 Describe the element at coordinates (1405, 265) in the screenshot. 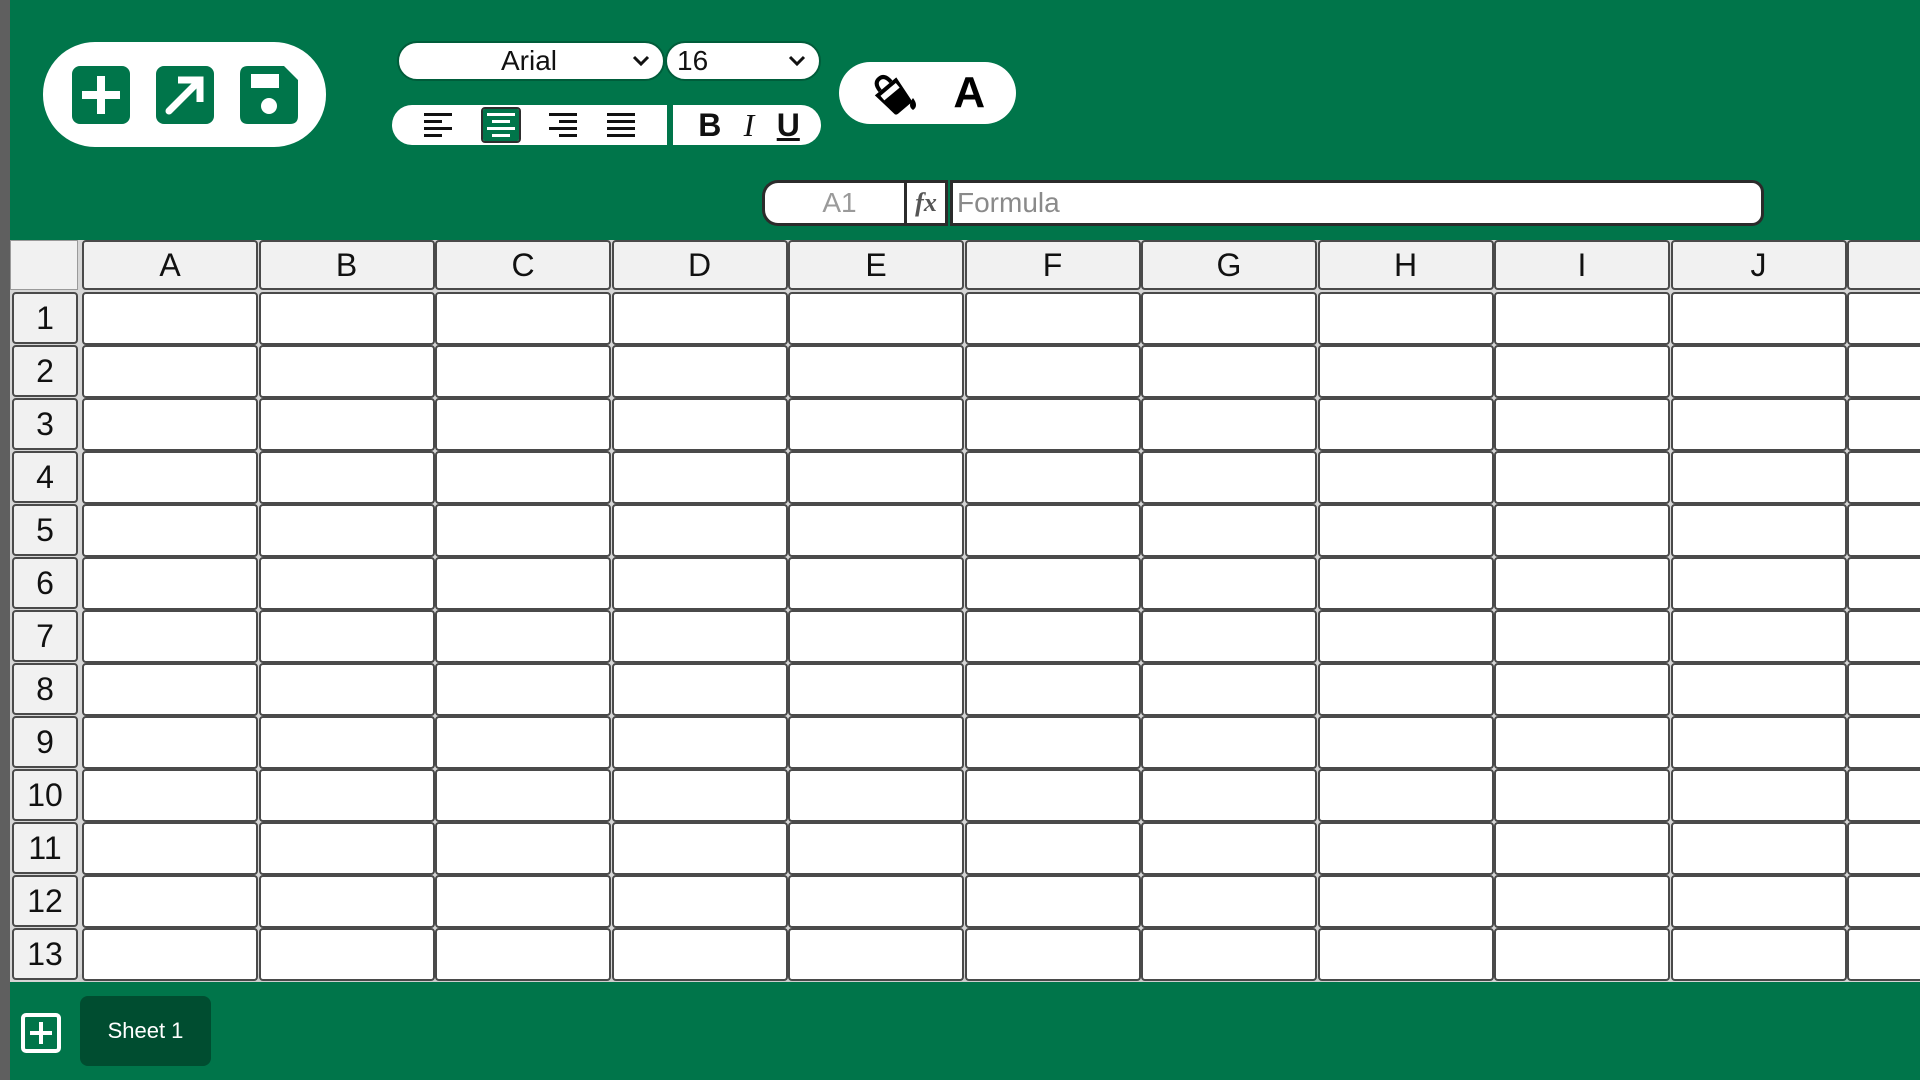

I see `column-header: H` at that location.